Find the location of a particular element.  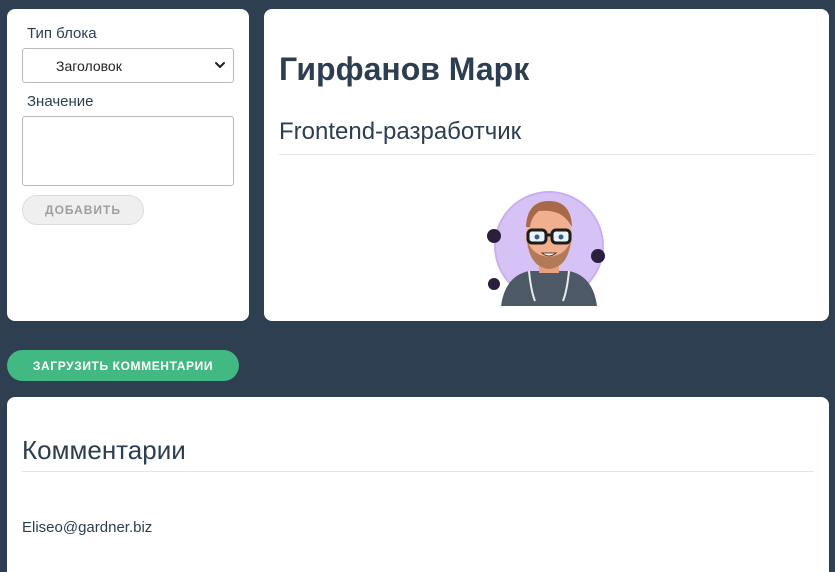

block-type-selected-value: Заголовок is located at coordinates (89, 66).